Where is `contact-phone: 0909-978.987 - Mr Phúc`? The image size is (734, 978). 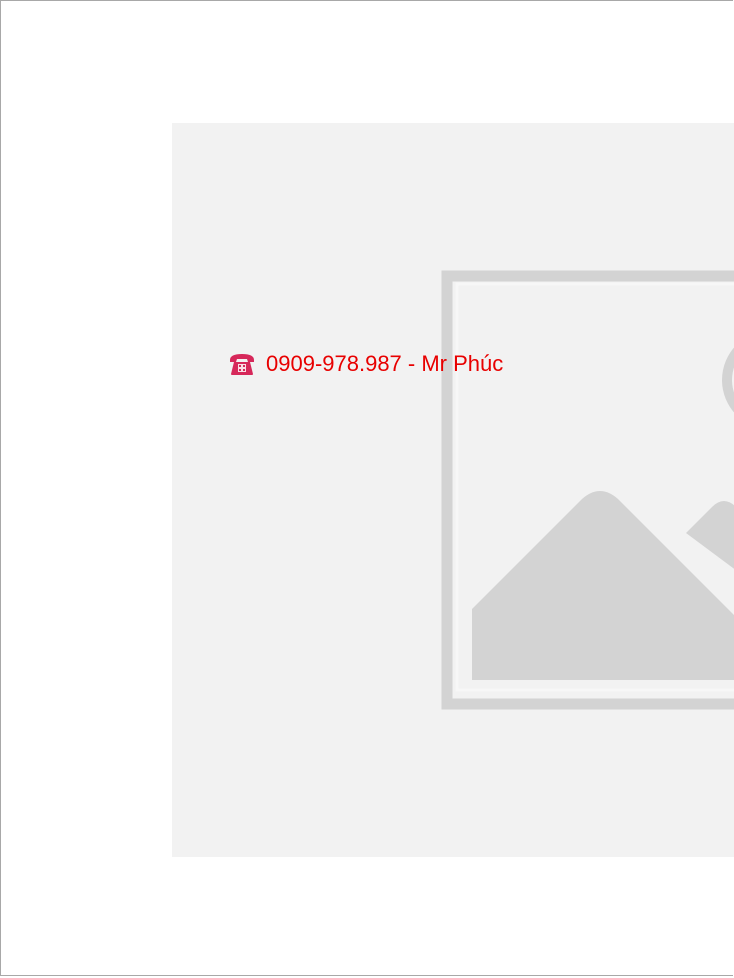 contact-phone: 0909-978.987 - Mr Phúc is located at coordinates (366, 364).